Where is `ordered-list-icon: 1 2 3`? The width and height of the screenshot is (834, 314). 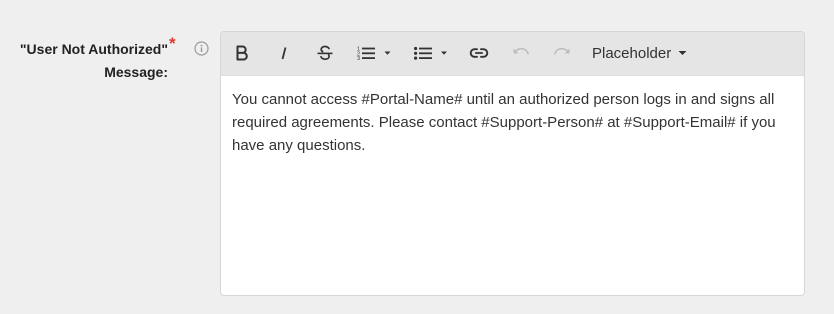 ordered-list-icon: 1 2 3 is located at coordinates (374, 54).